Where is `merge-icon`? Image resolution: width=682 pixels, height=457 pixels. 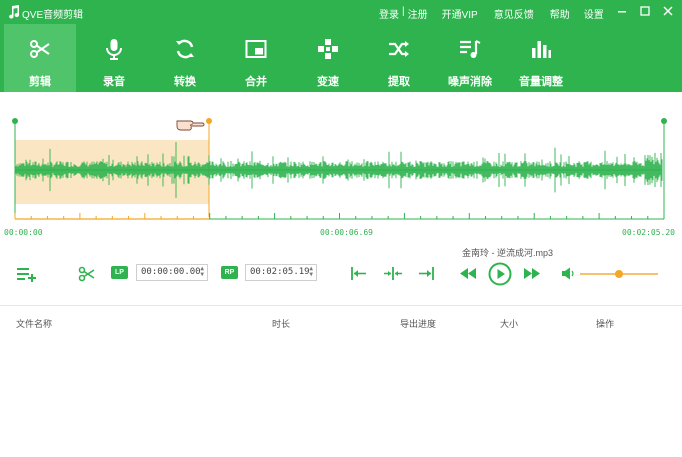
merge-icon is located at coordinates (256, 49).